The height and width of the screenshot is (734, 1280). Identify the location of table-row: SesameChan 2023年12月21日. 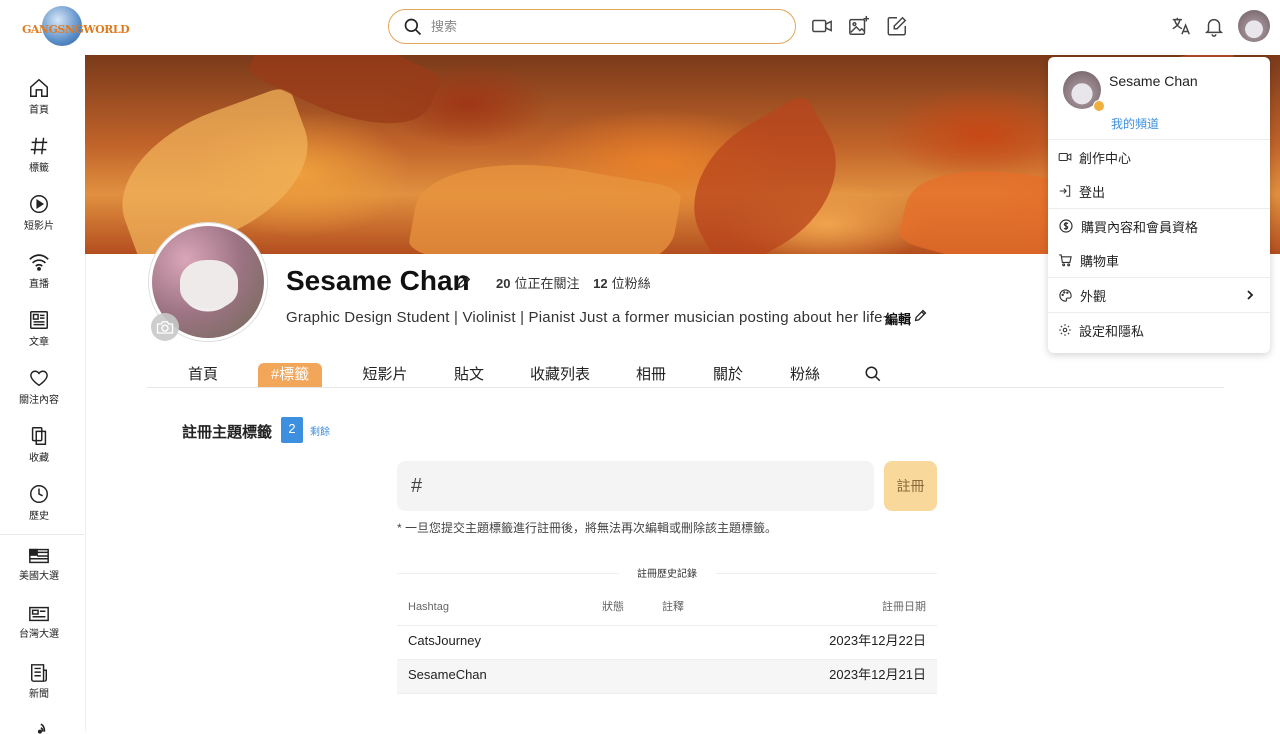
(667, 677).